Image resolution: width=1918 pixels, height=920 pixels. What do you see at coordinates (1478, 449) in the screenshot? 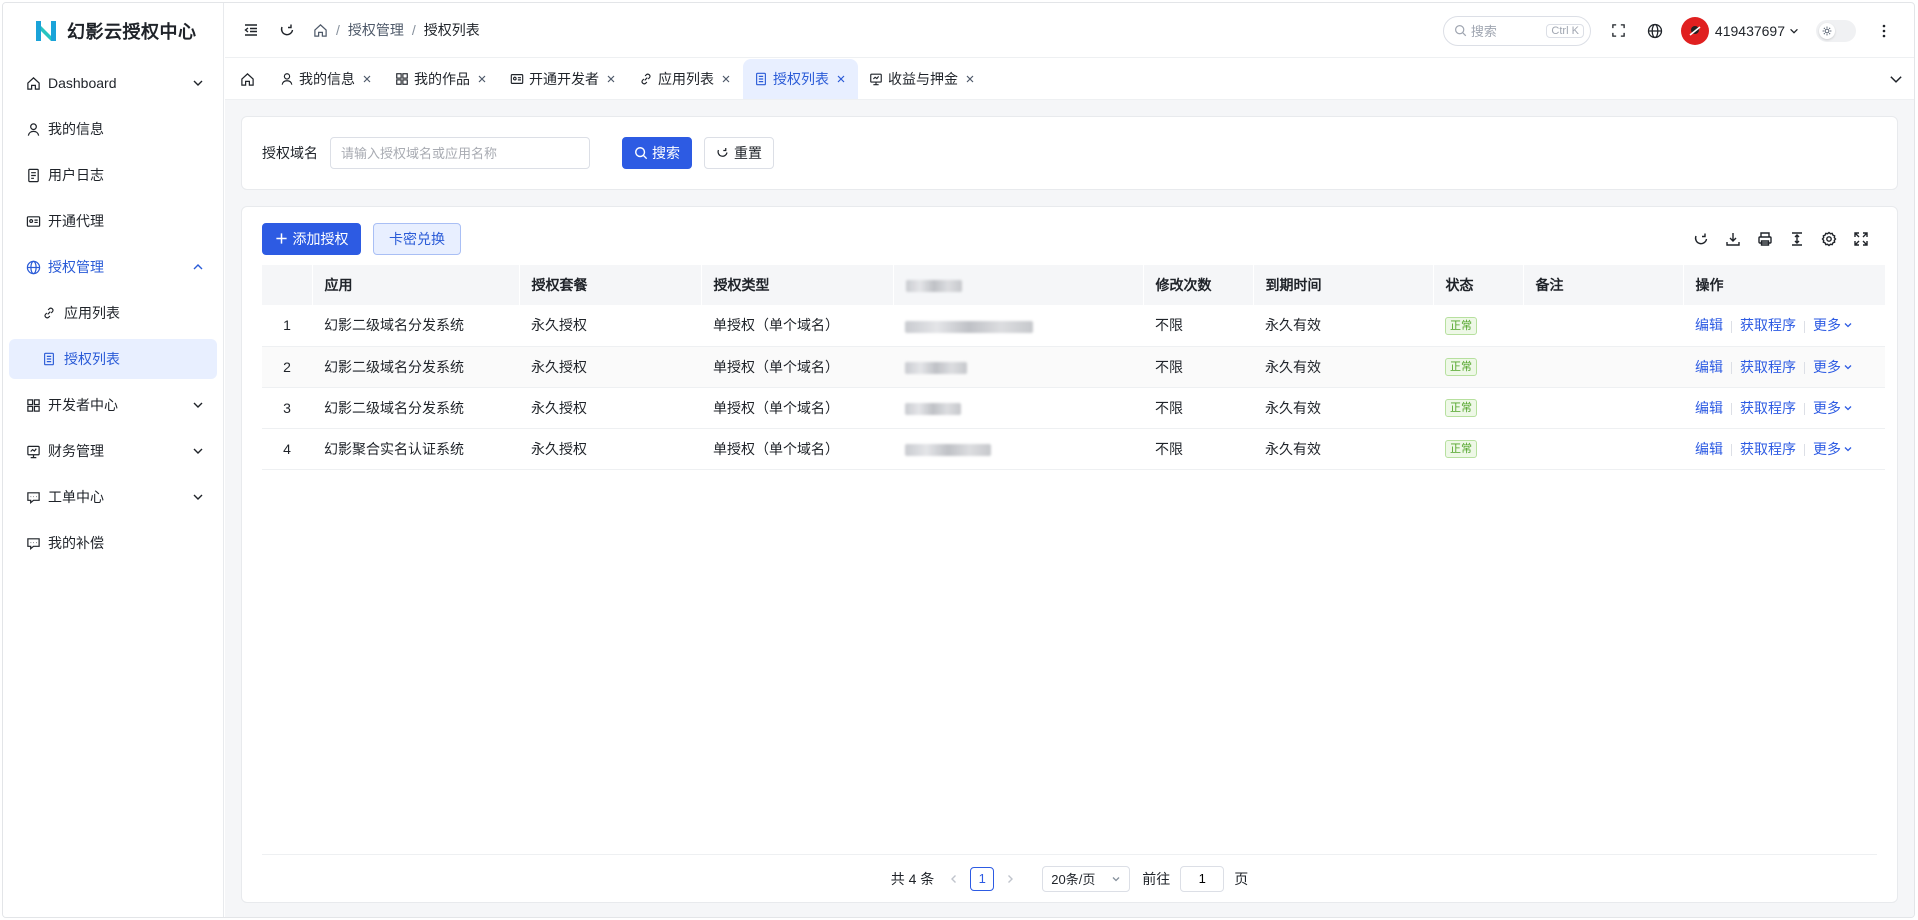
I see `row-status: 正常` at bounding box center [1478, 449].